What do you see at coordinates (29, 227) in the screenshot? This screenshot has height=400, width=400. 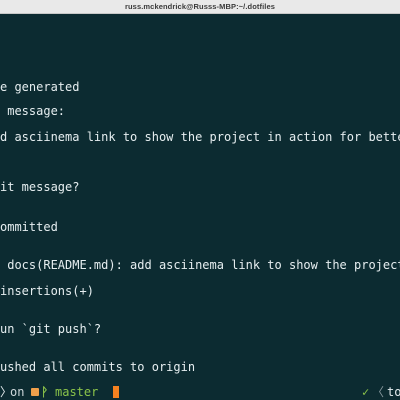 I see `terminal-line: ommitted` at bounding box center [29, 227].